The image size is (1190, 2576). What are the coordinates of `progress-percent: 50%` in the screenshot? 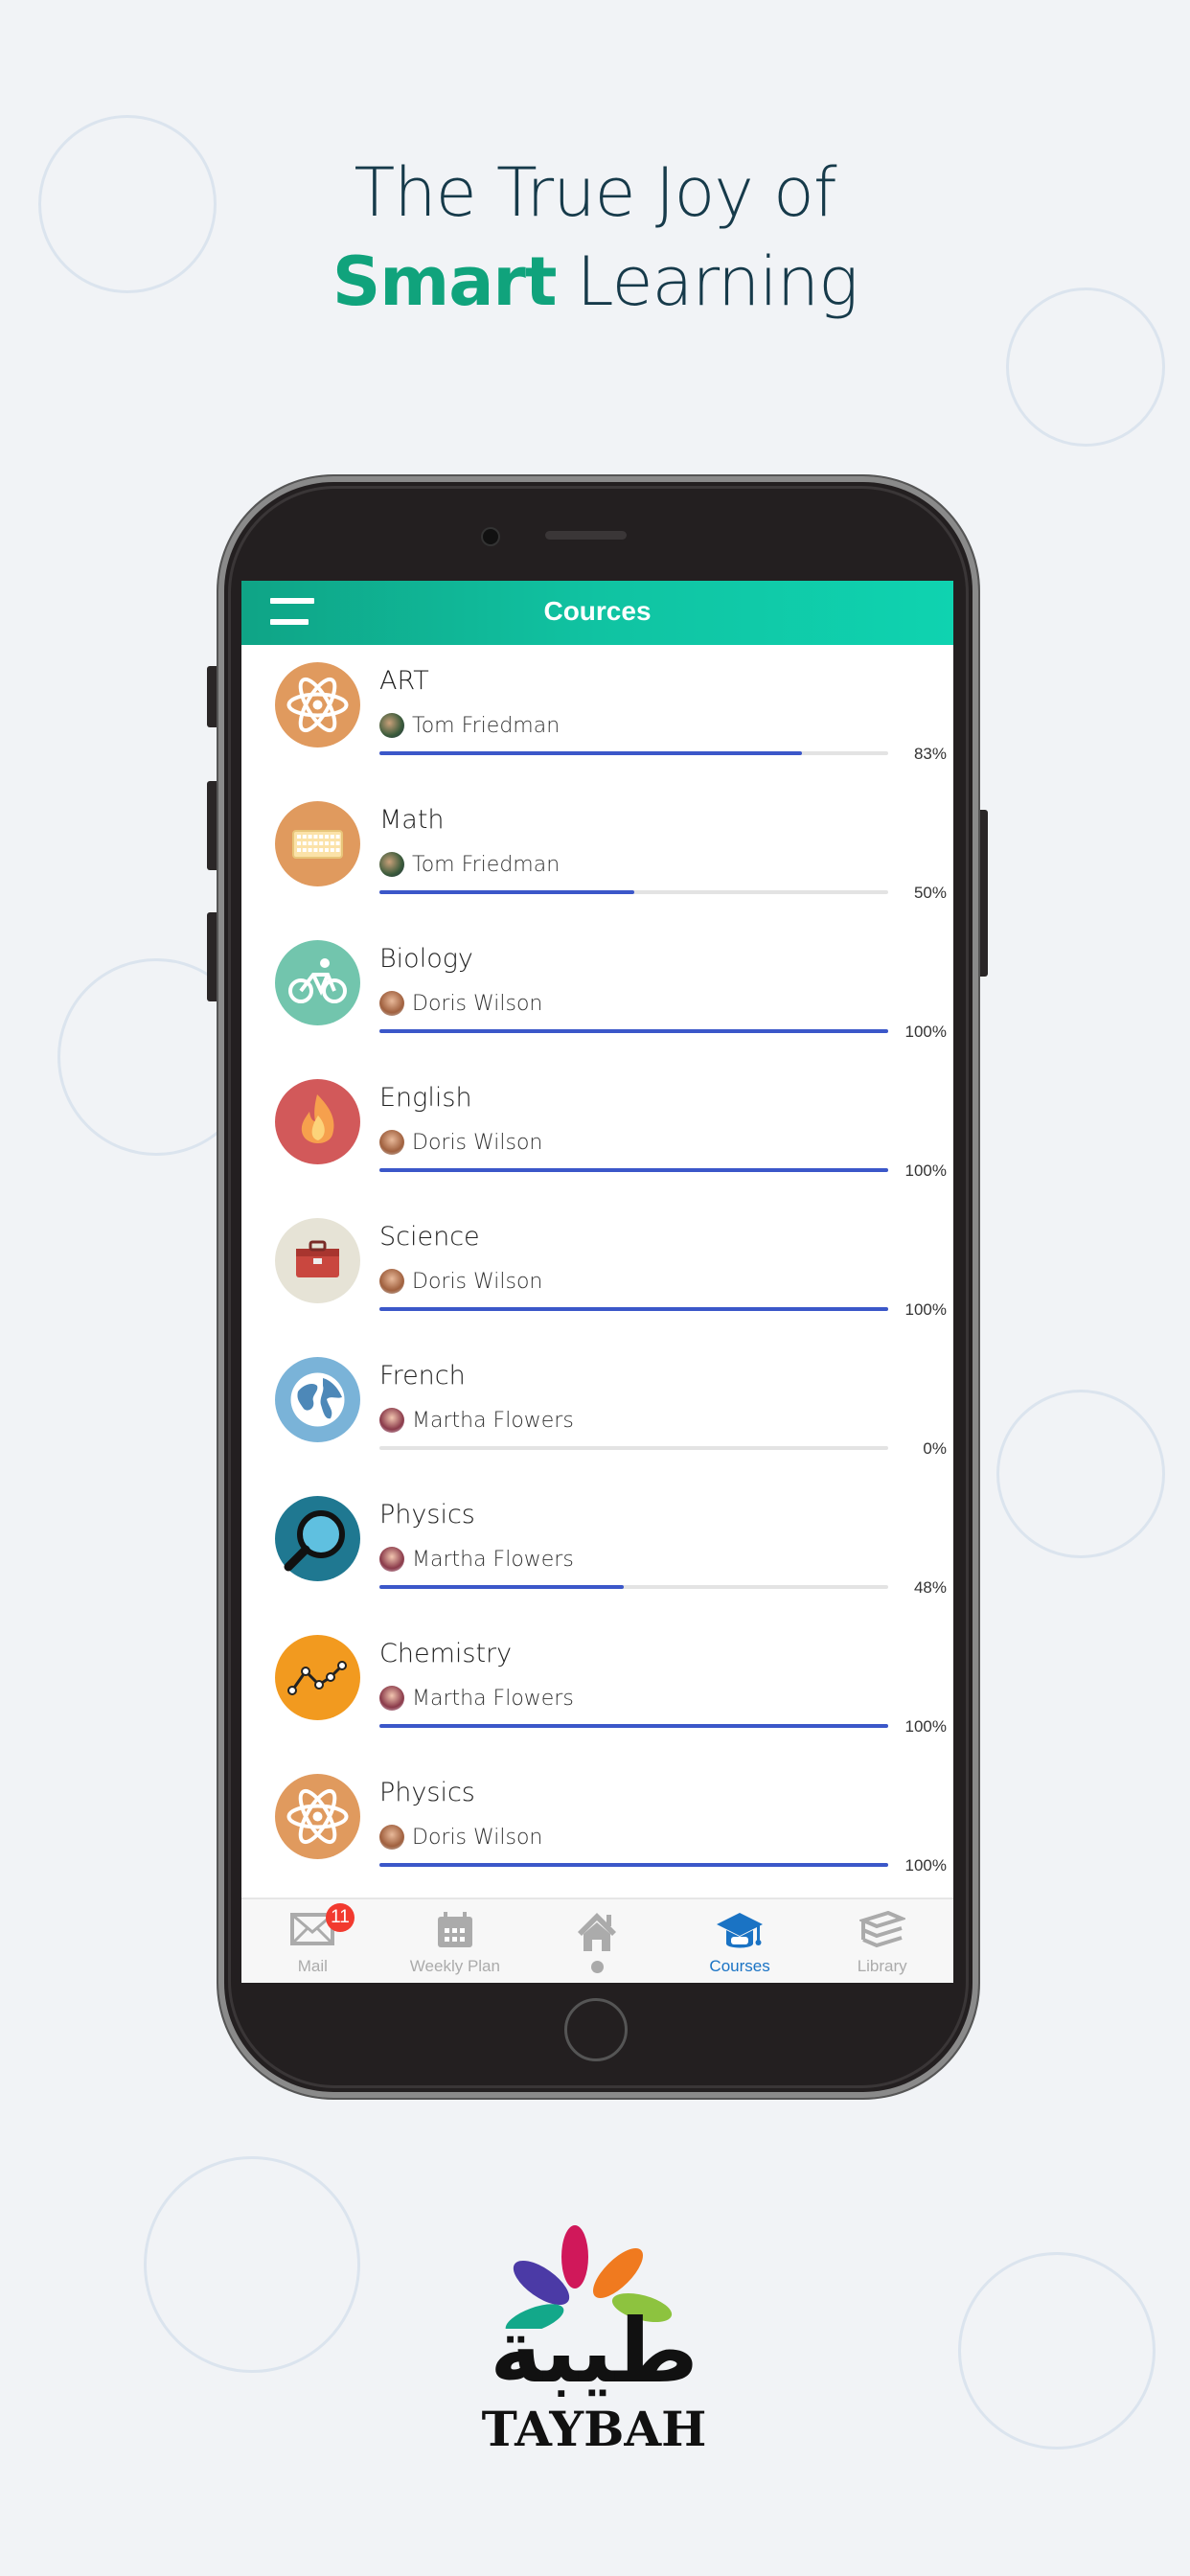 It's located at (930, 893).